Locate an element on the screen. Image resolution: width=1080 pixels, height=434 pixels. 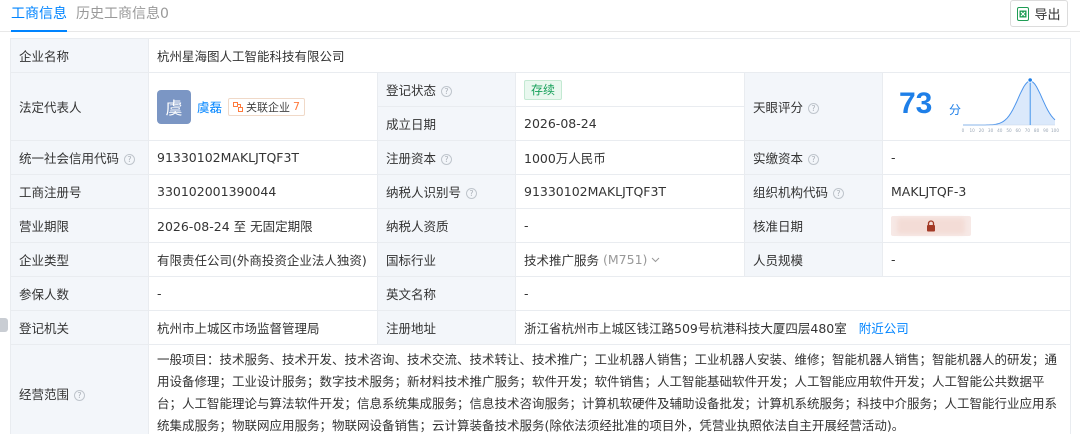
founded-label: 成立日期 is located at coordinates (446, 123).